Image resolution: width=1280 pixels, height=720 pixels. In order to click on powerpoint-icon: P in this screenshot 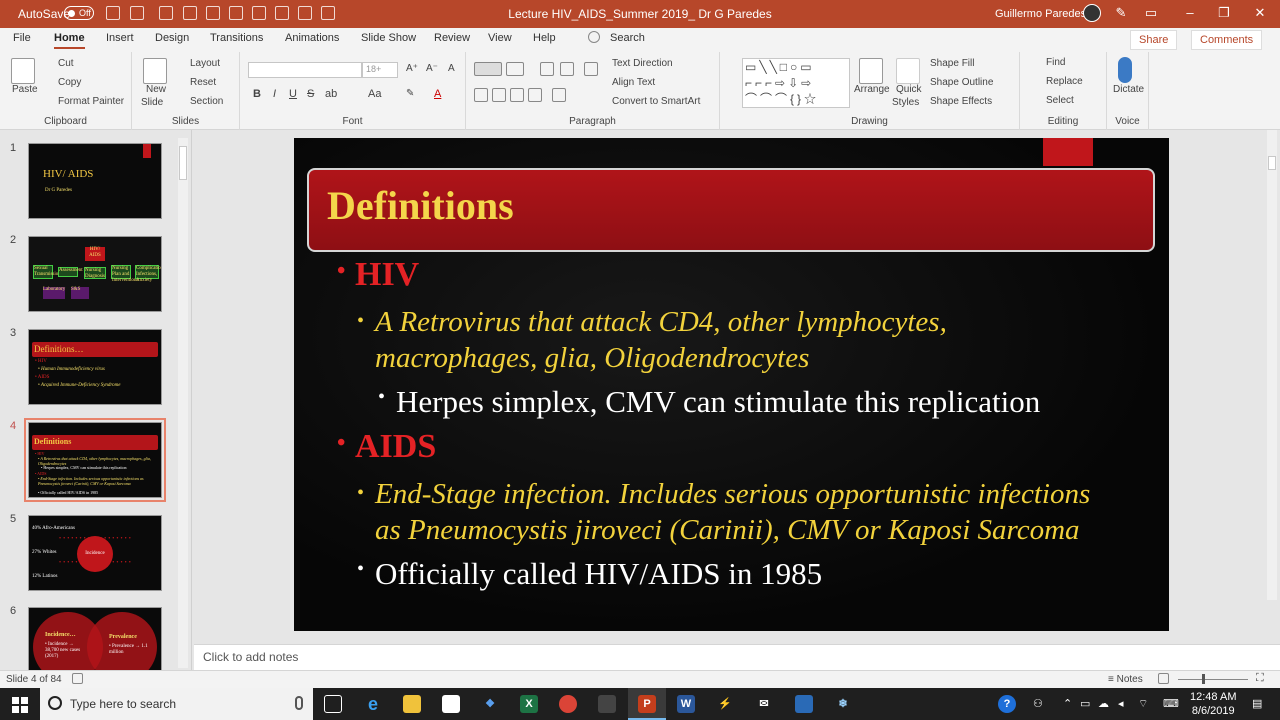, I will do `click(647, 704)`.